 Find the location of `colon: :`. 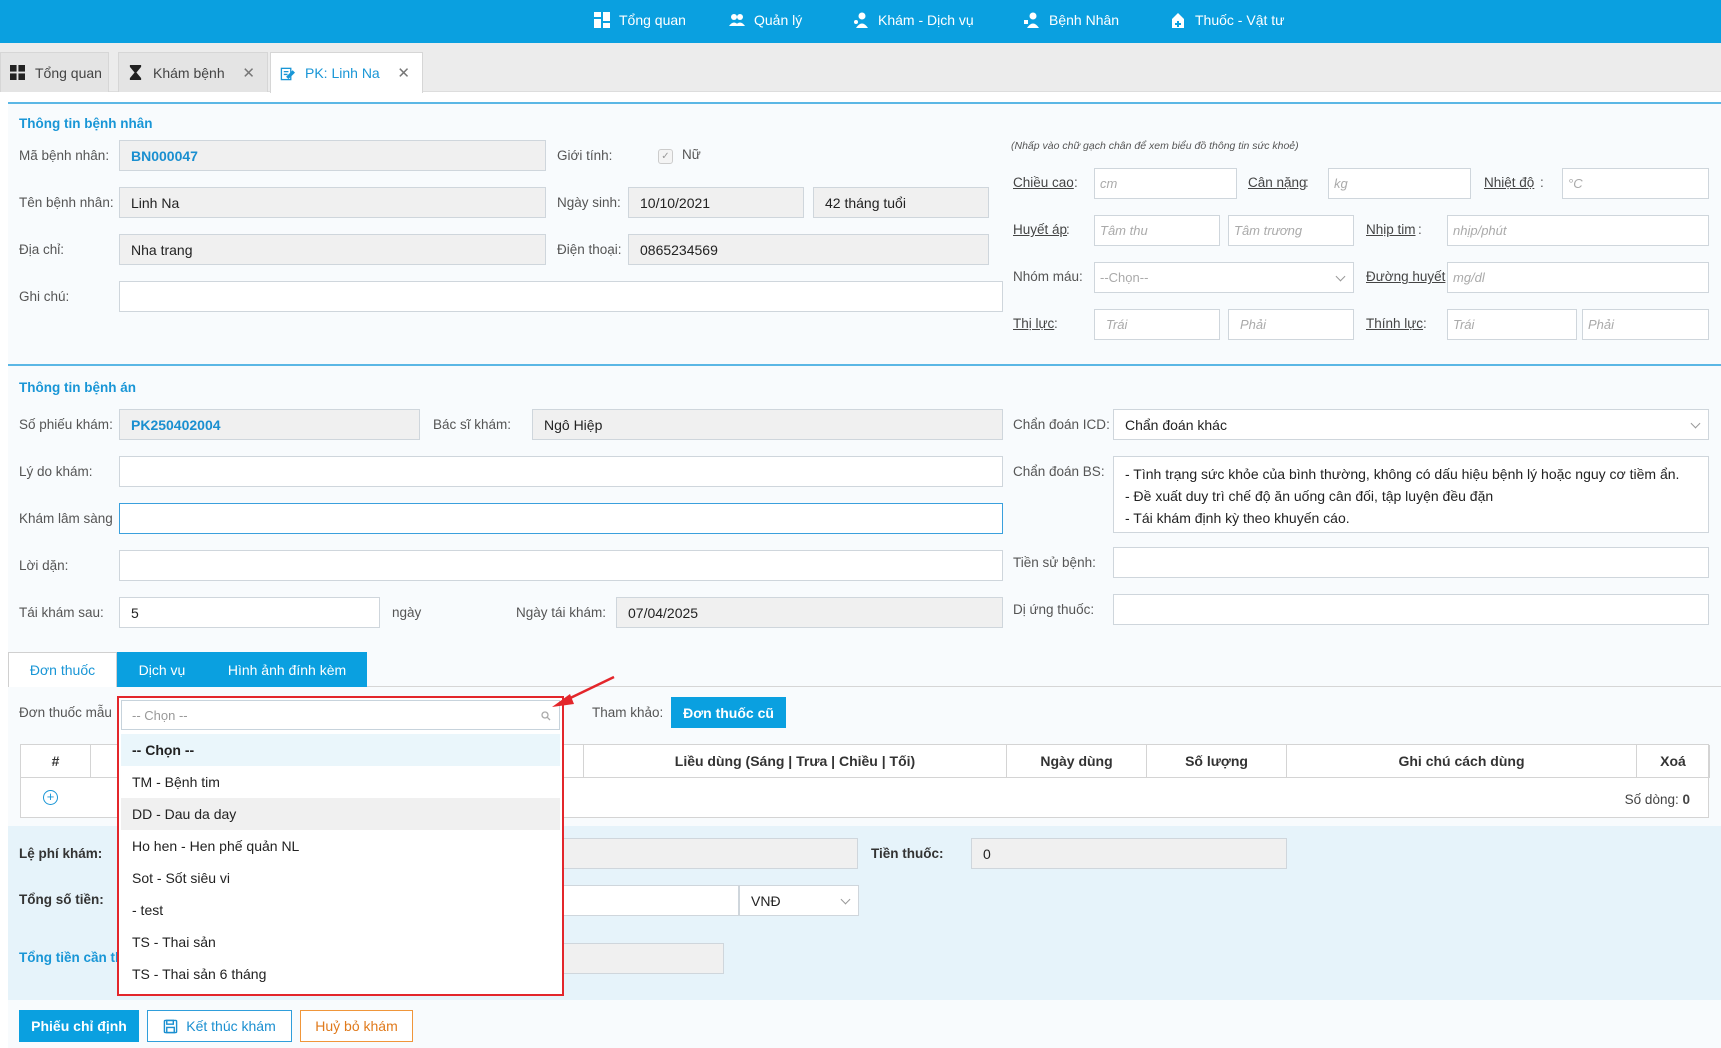

colon: : is located at coordinates (1420, 229).